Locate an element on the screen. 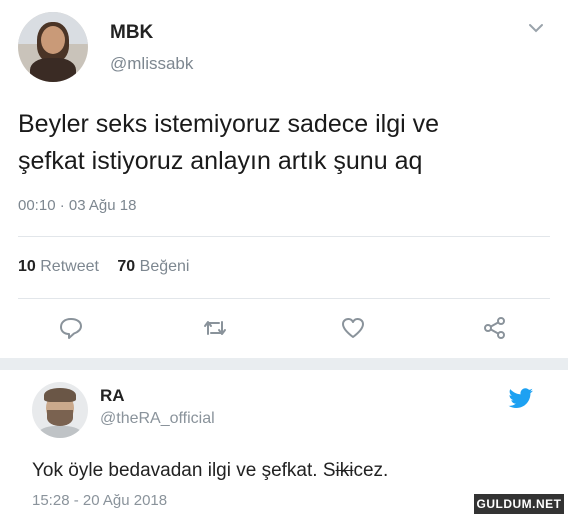  reply-icon is located at coordinates (71, 328).